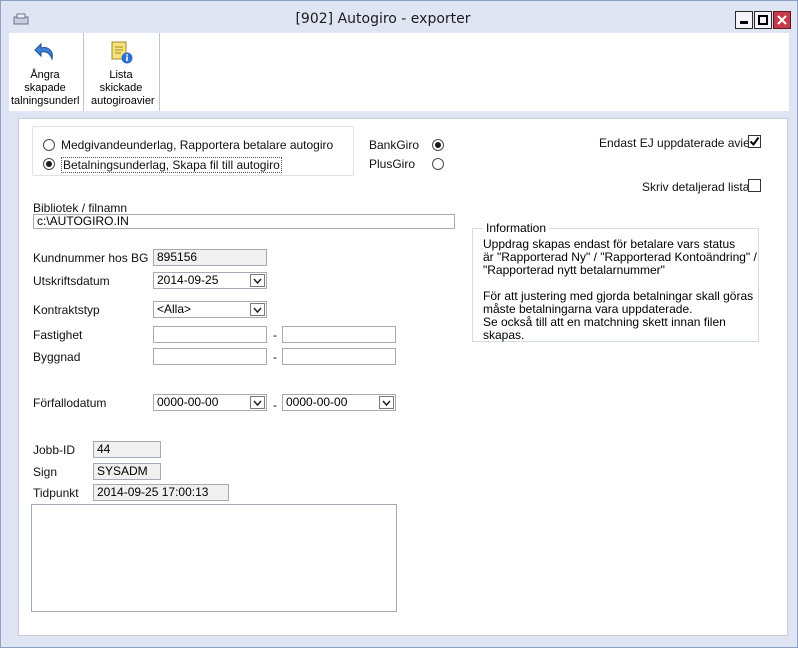  I want to click on print-date-value: 2014-09-25, so click(188, 280).